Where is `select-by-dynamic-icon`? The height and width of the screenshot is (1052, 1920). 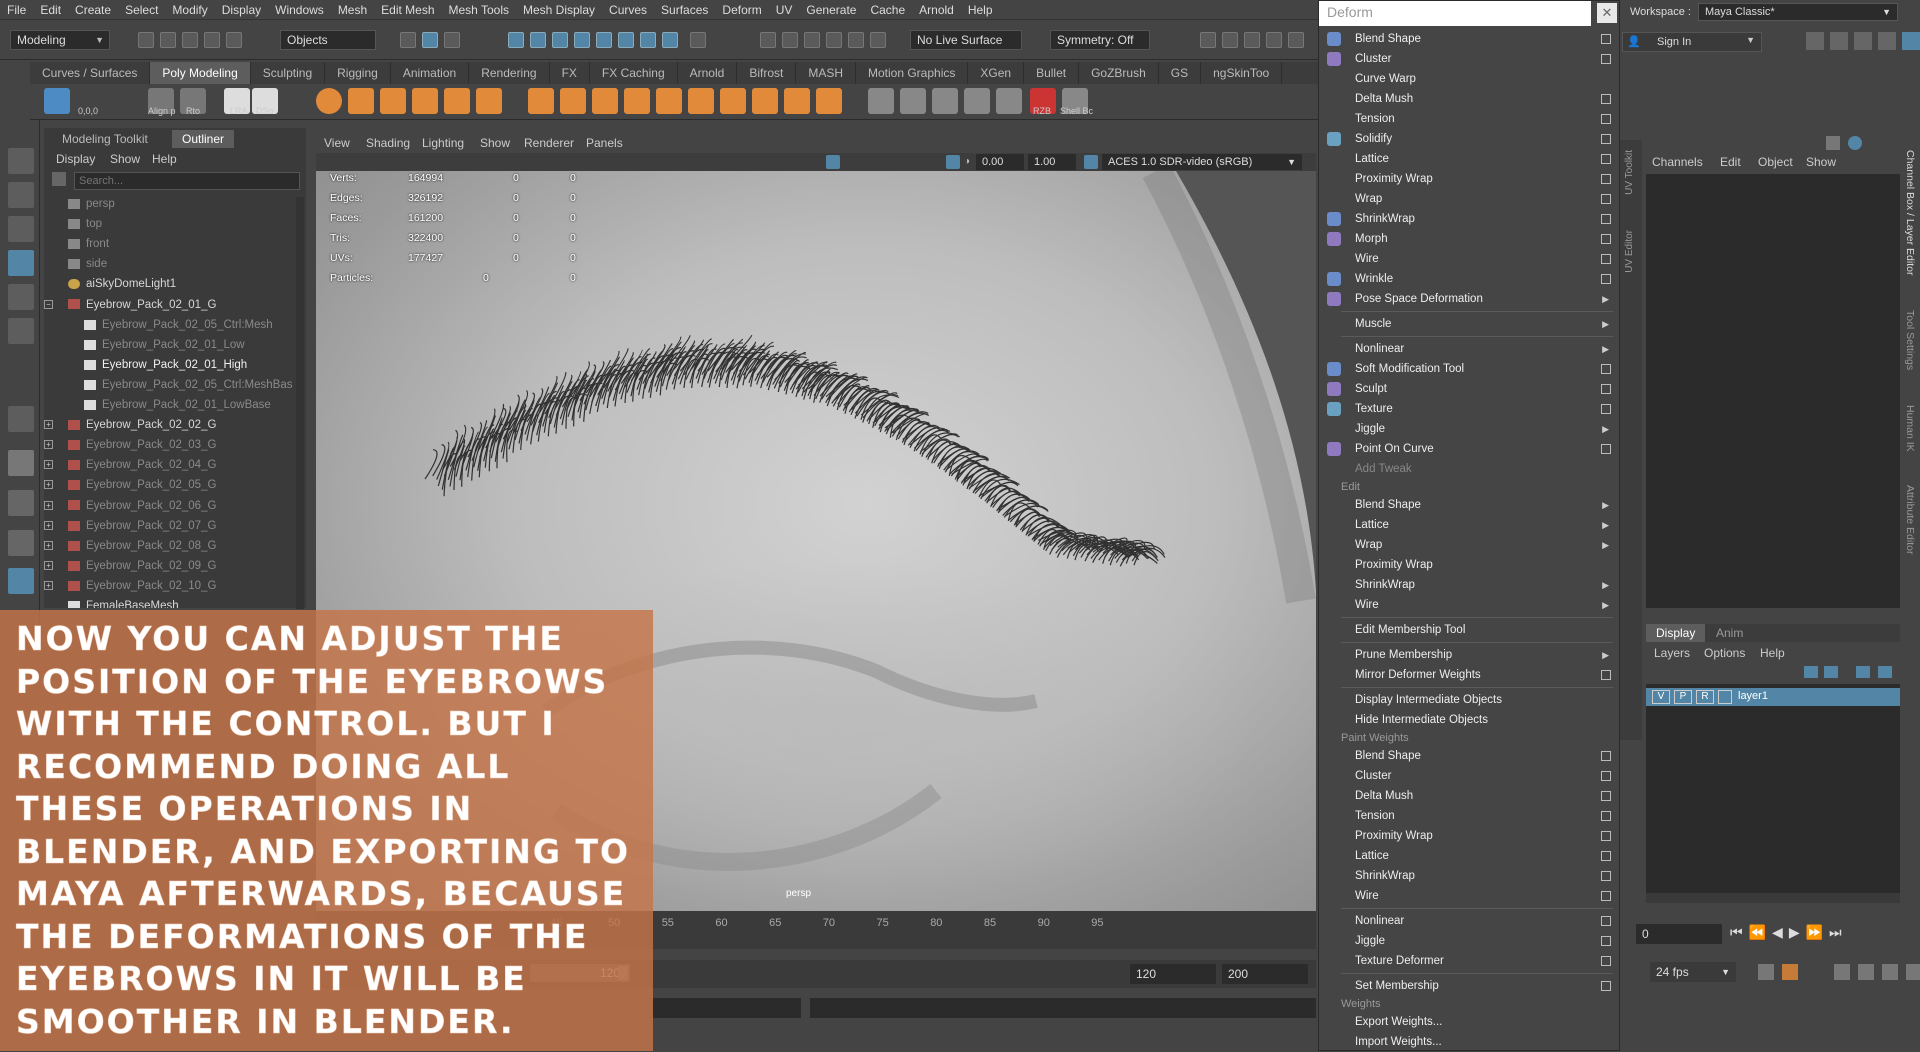 select-by-dynamic-icon is located at coordinates (626, 40).